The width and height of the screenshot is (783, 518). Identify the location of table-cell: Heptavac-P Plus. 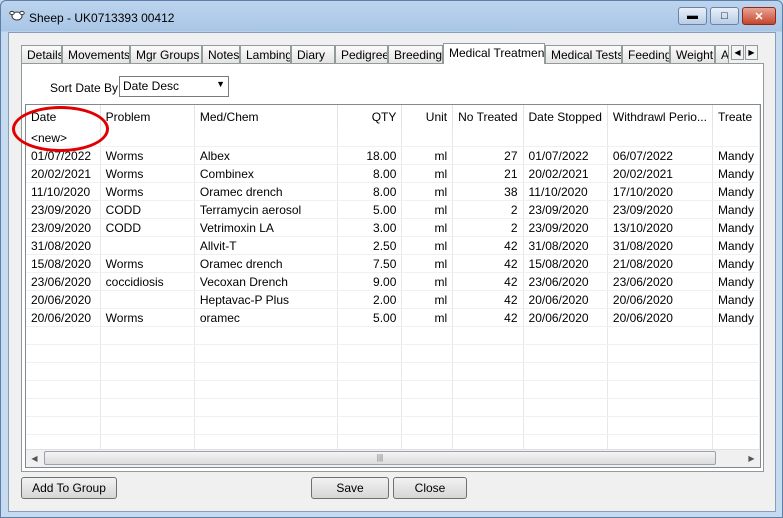
(266, 299).